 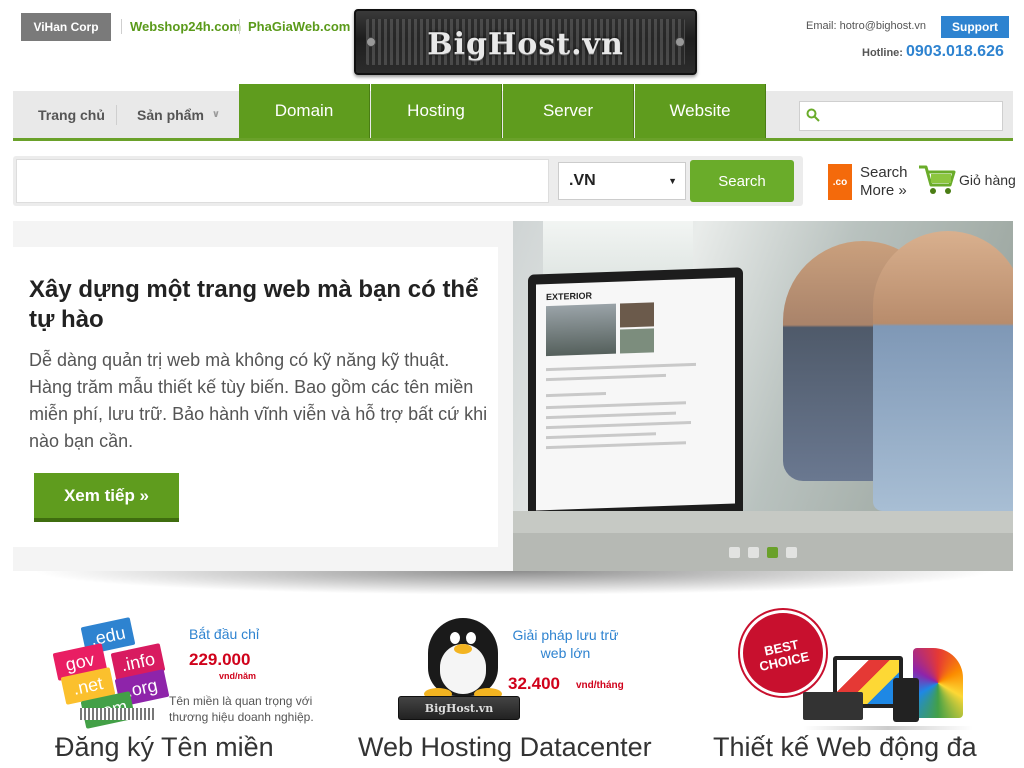 I want to click on cart-icon, so click(x=937, y=180).